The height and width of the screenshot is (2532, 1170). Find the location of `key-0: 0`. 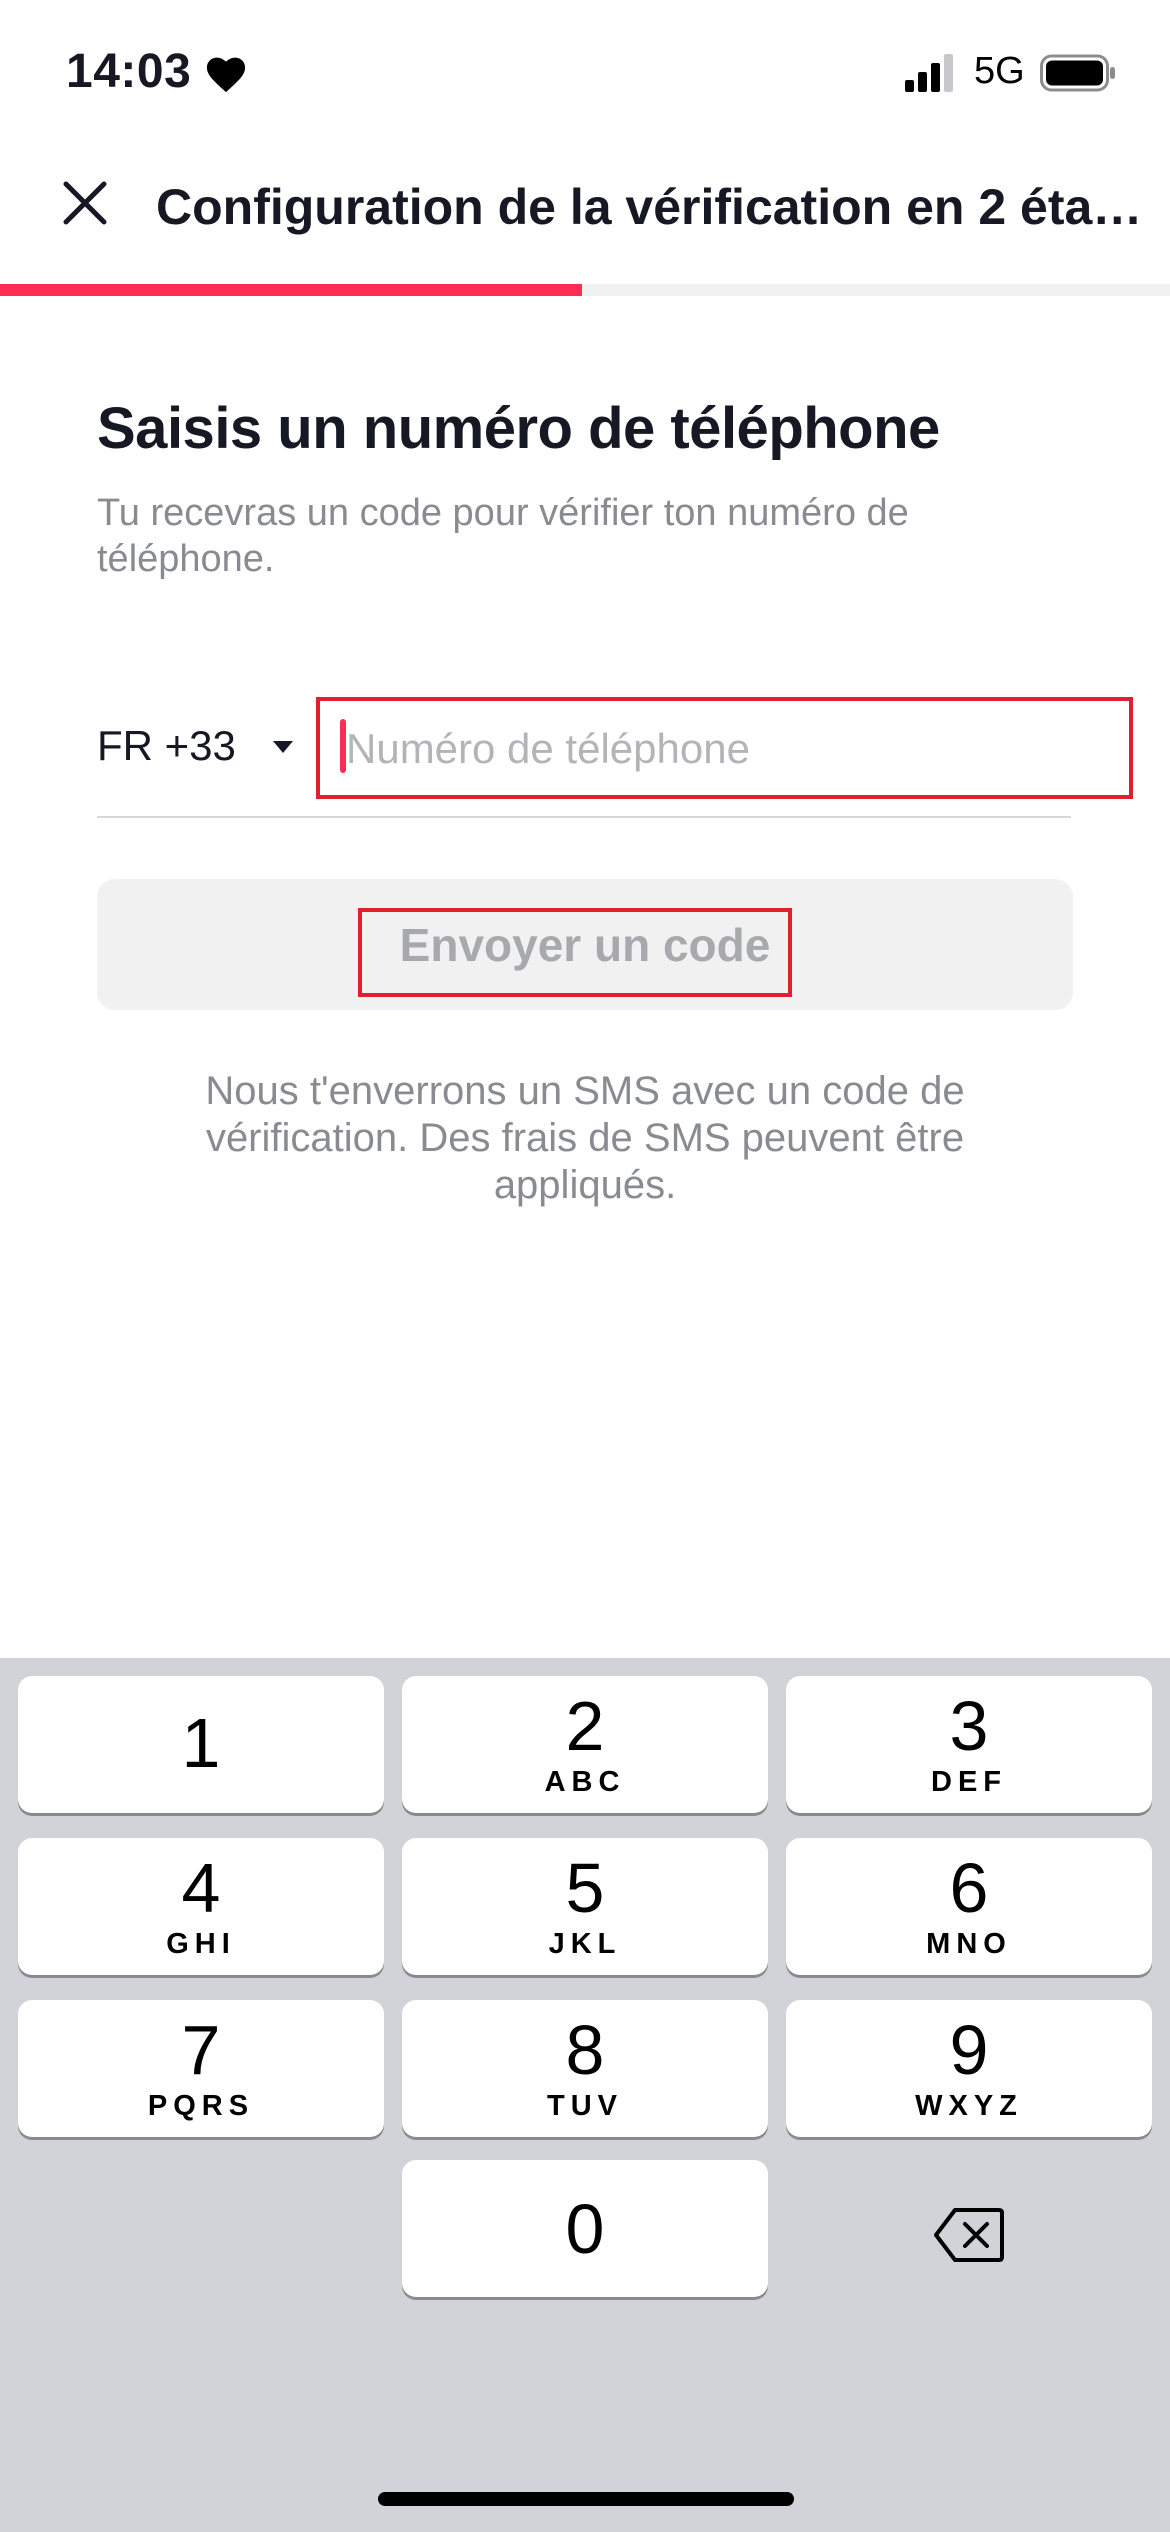

key-0: 0 is located at coordinates (585, 2228).